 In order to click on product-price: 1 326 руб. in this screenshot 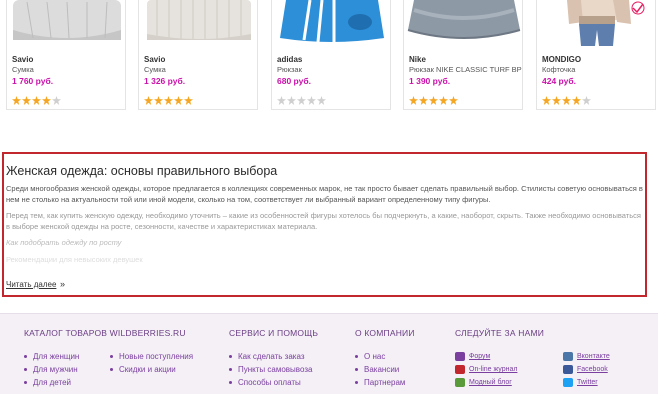, I will do `click(165, 81)`.